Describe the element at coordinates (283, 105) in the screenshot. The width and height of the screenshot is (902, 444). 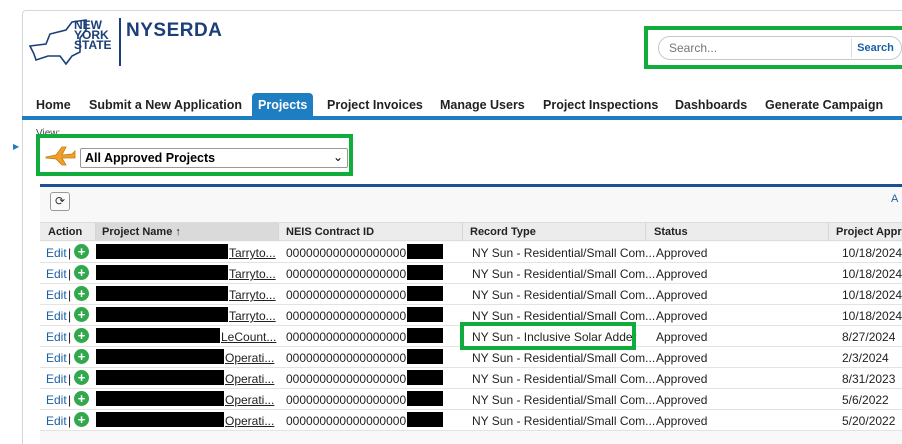
I see `tab-projects: Projects` at that location.